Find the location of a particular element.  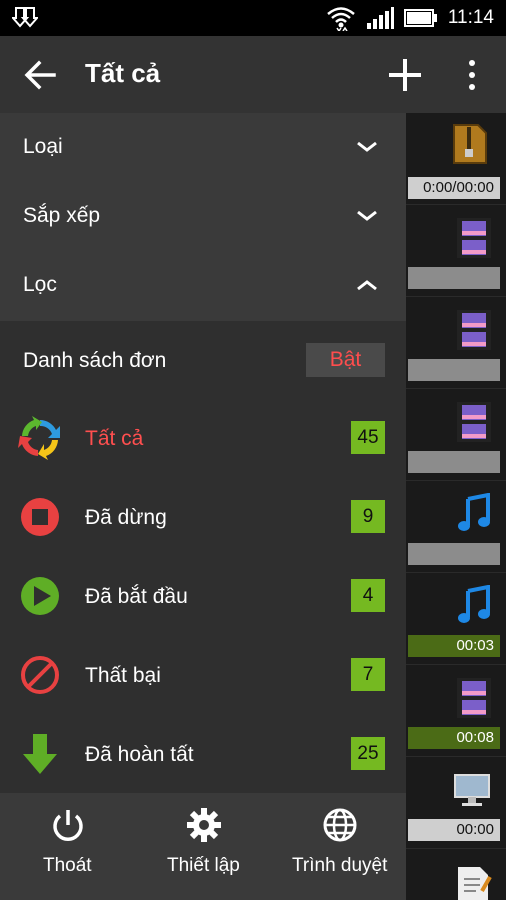

browser-button: Trình duyệt is located at coordinates (339, 846).